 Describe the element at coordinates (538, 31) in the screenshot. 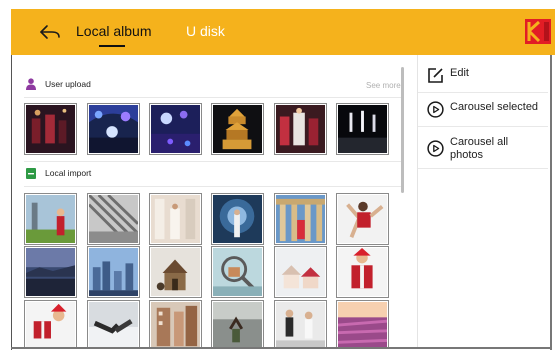

I see `kodak-logo` at that location.